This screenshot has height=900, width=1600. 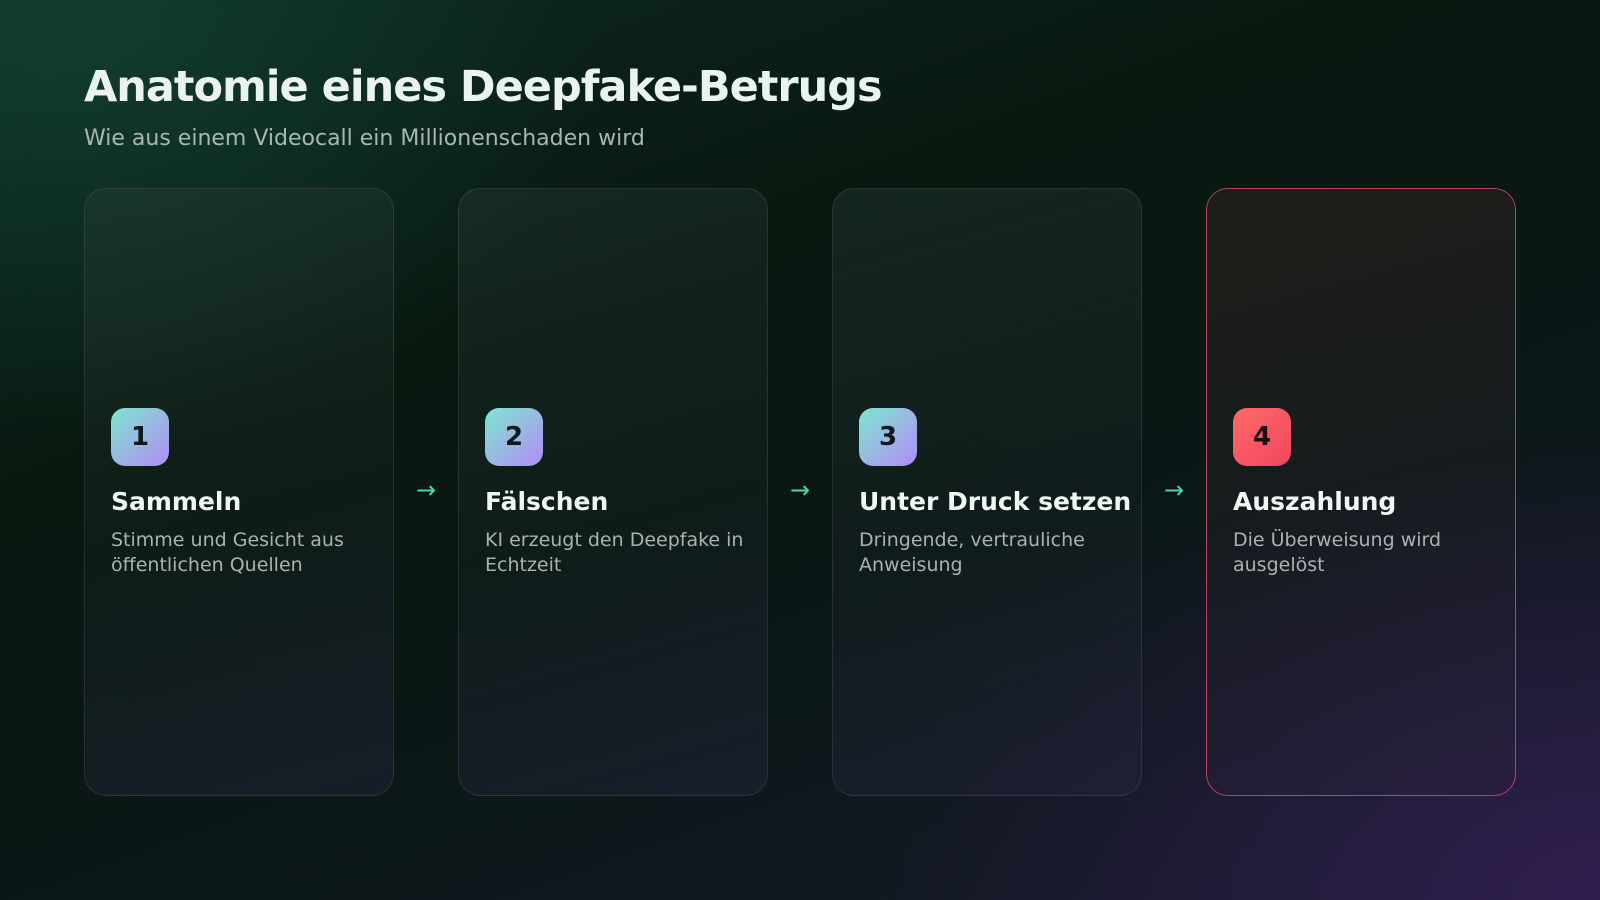 What do you see at coordinates (140, 437) in the screenshot?
I see `step-number-badge: 1` at bounding box center [140, 437].